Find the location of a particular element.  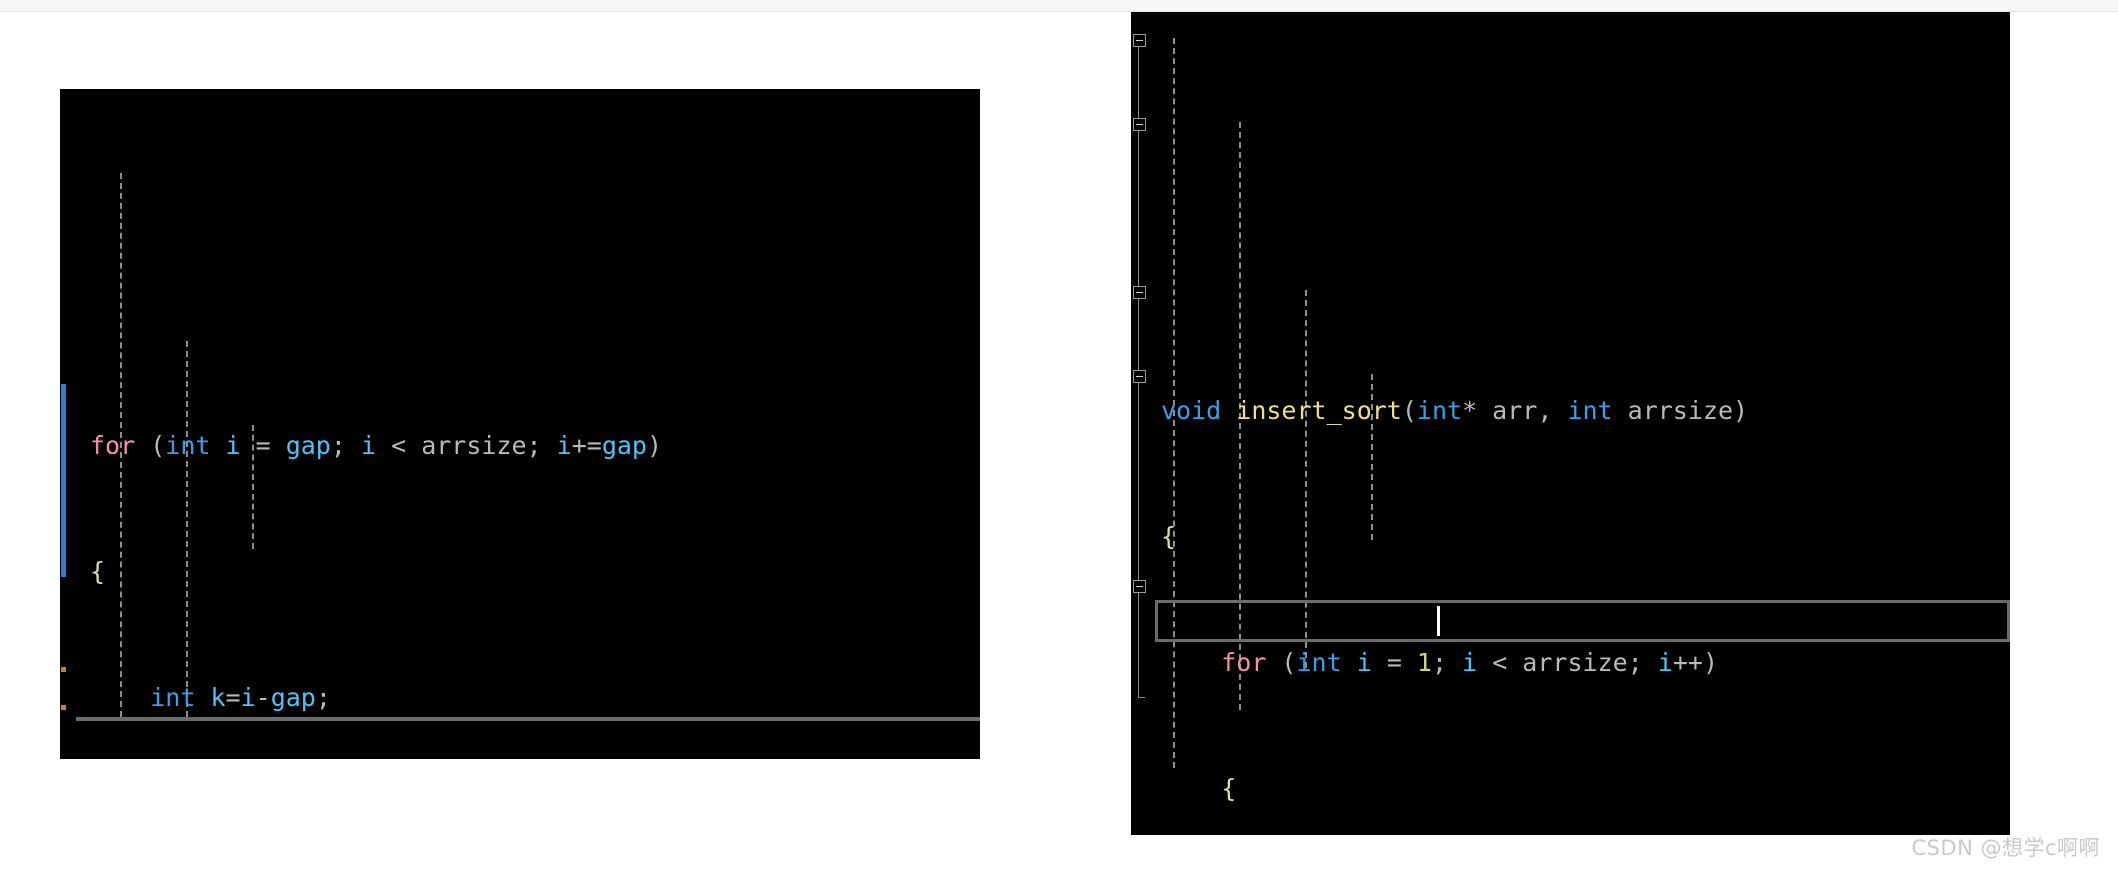

left-editor-gutter is located at coordinates (68, 424).